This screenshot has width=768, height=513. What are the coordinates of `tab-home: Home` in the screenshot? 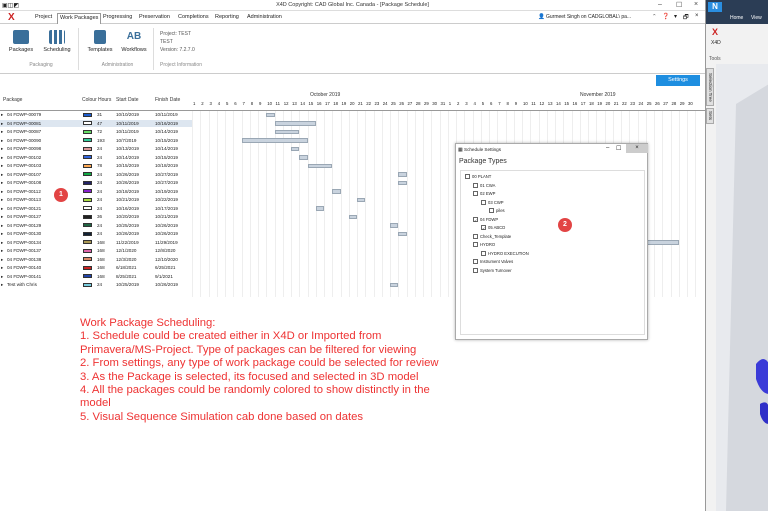 It's located at (736, 18).